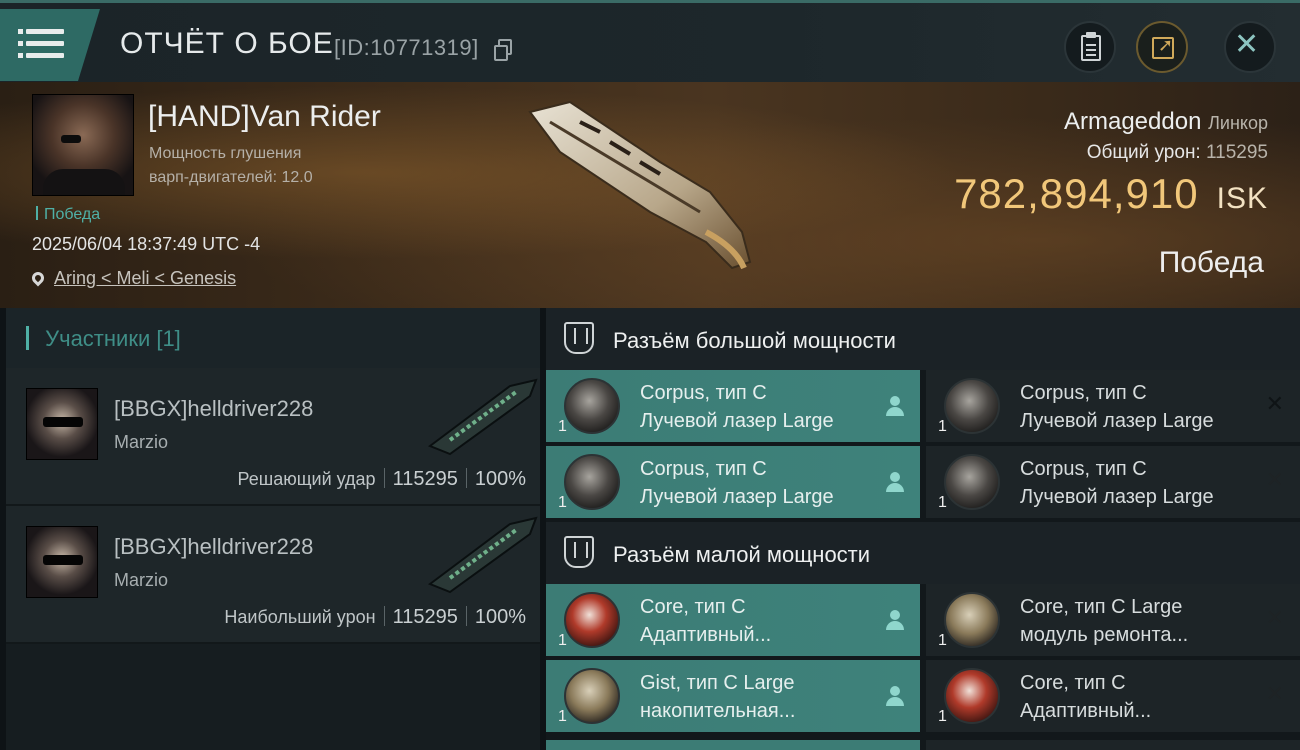 This screenshot has width=1300, height=750. I want to click on repair-module-icon, so click(972, 620).